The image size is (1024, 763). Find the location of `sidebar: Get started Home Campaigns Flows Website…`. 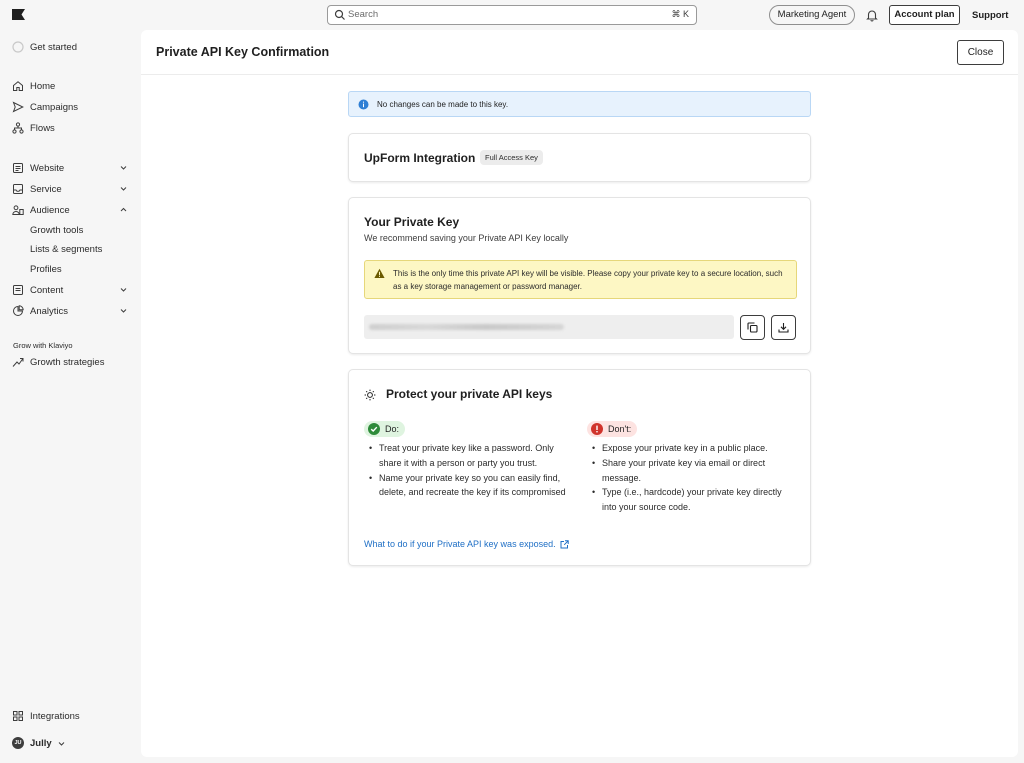

sidebar: Get started Home Campaigns Flows Website… is located at coordinates (70, 396).